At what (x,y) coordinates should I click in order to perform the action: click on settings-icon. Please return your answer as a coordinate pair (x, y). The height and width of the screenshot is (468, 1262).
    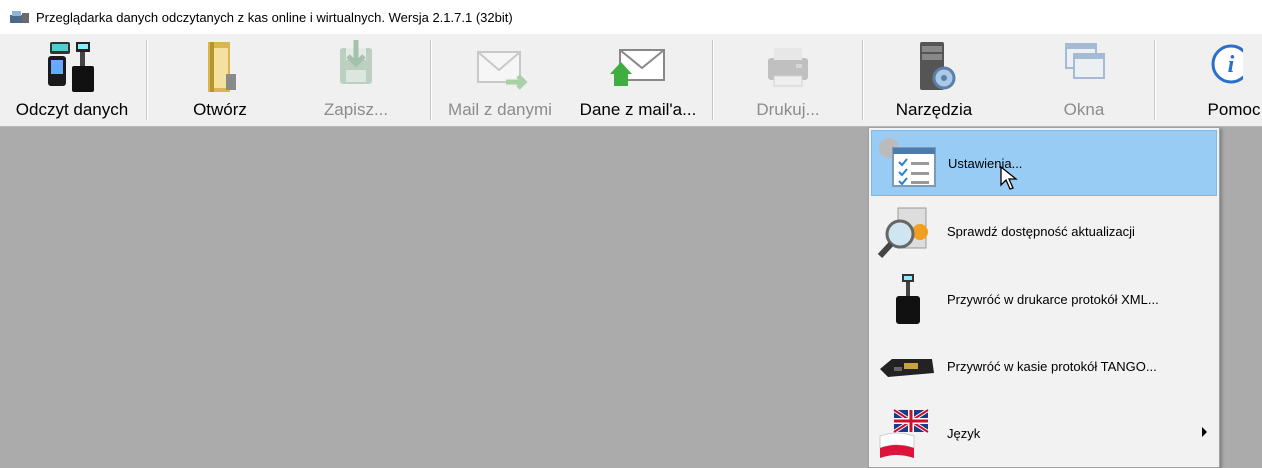
    Looking at the image, I should click on (907, 163).